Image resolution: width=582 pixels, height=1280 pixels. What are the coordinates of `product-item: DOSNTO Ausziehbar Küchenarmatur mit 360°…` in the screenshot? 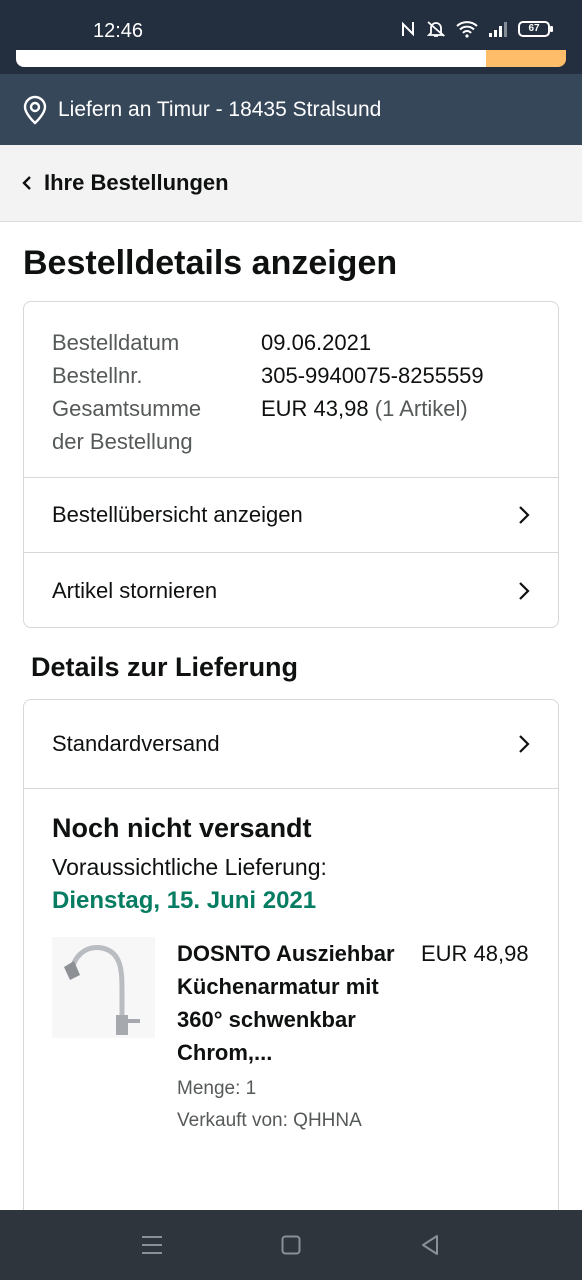 It's located at (291, 1037).